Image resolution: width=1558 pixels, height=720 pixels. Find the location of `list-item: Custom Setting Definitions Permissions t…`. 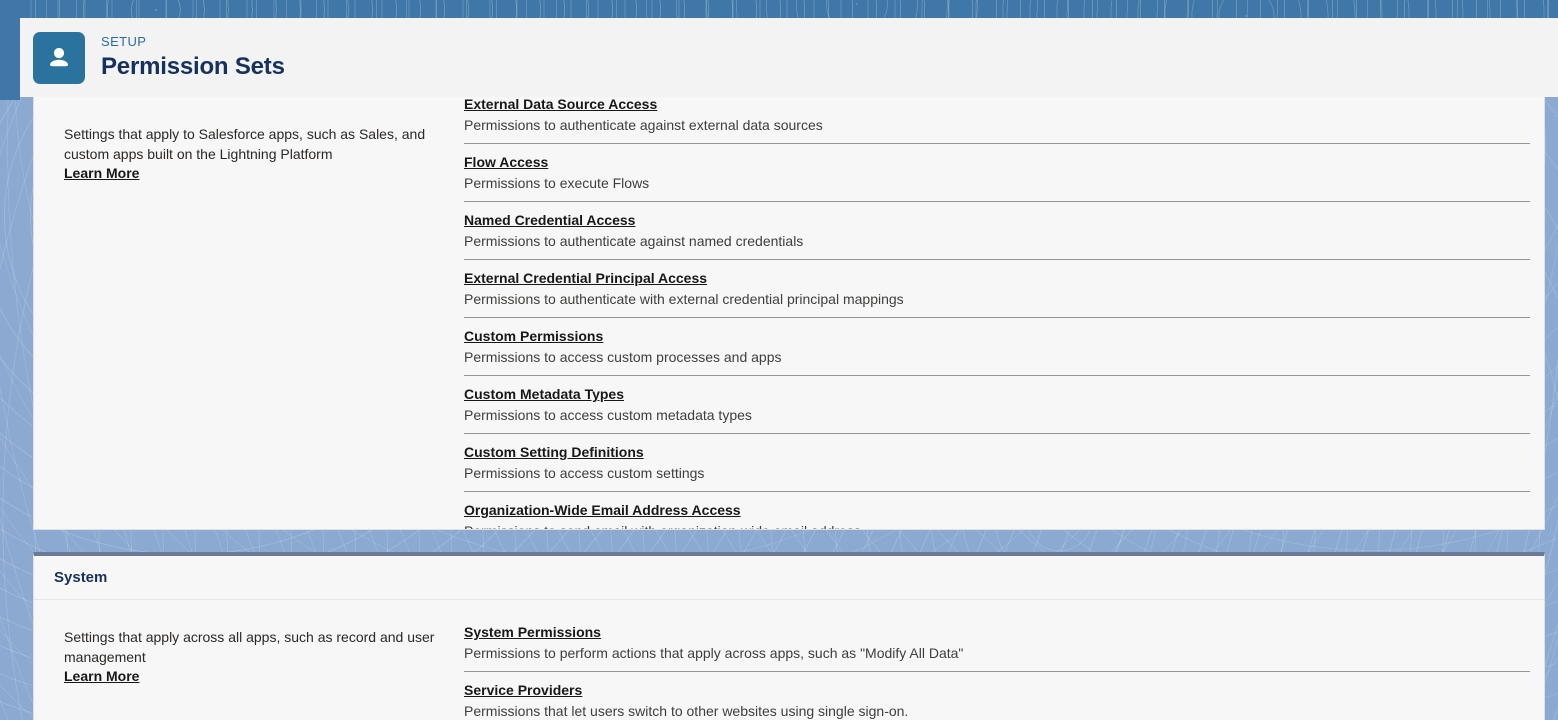

list-item: Custom Setting Definitions Permissions t… is located at coordinates (997, 463).